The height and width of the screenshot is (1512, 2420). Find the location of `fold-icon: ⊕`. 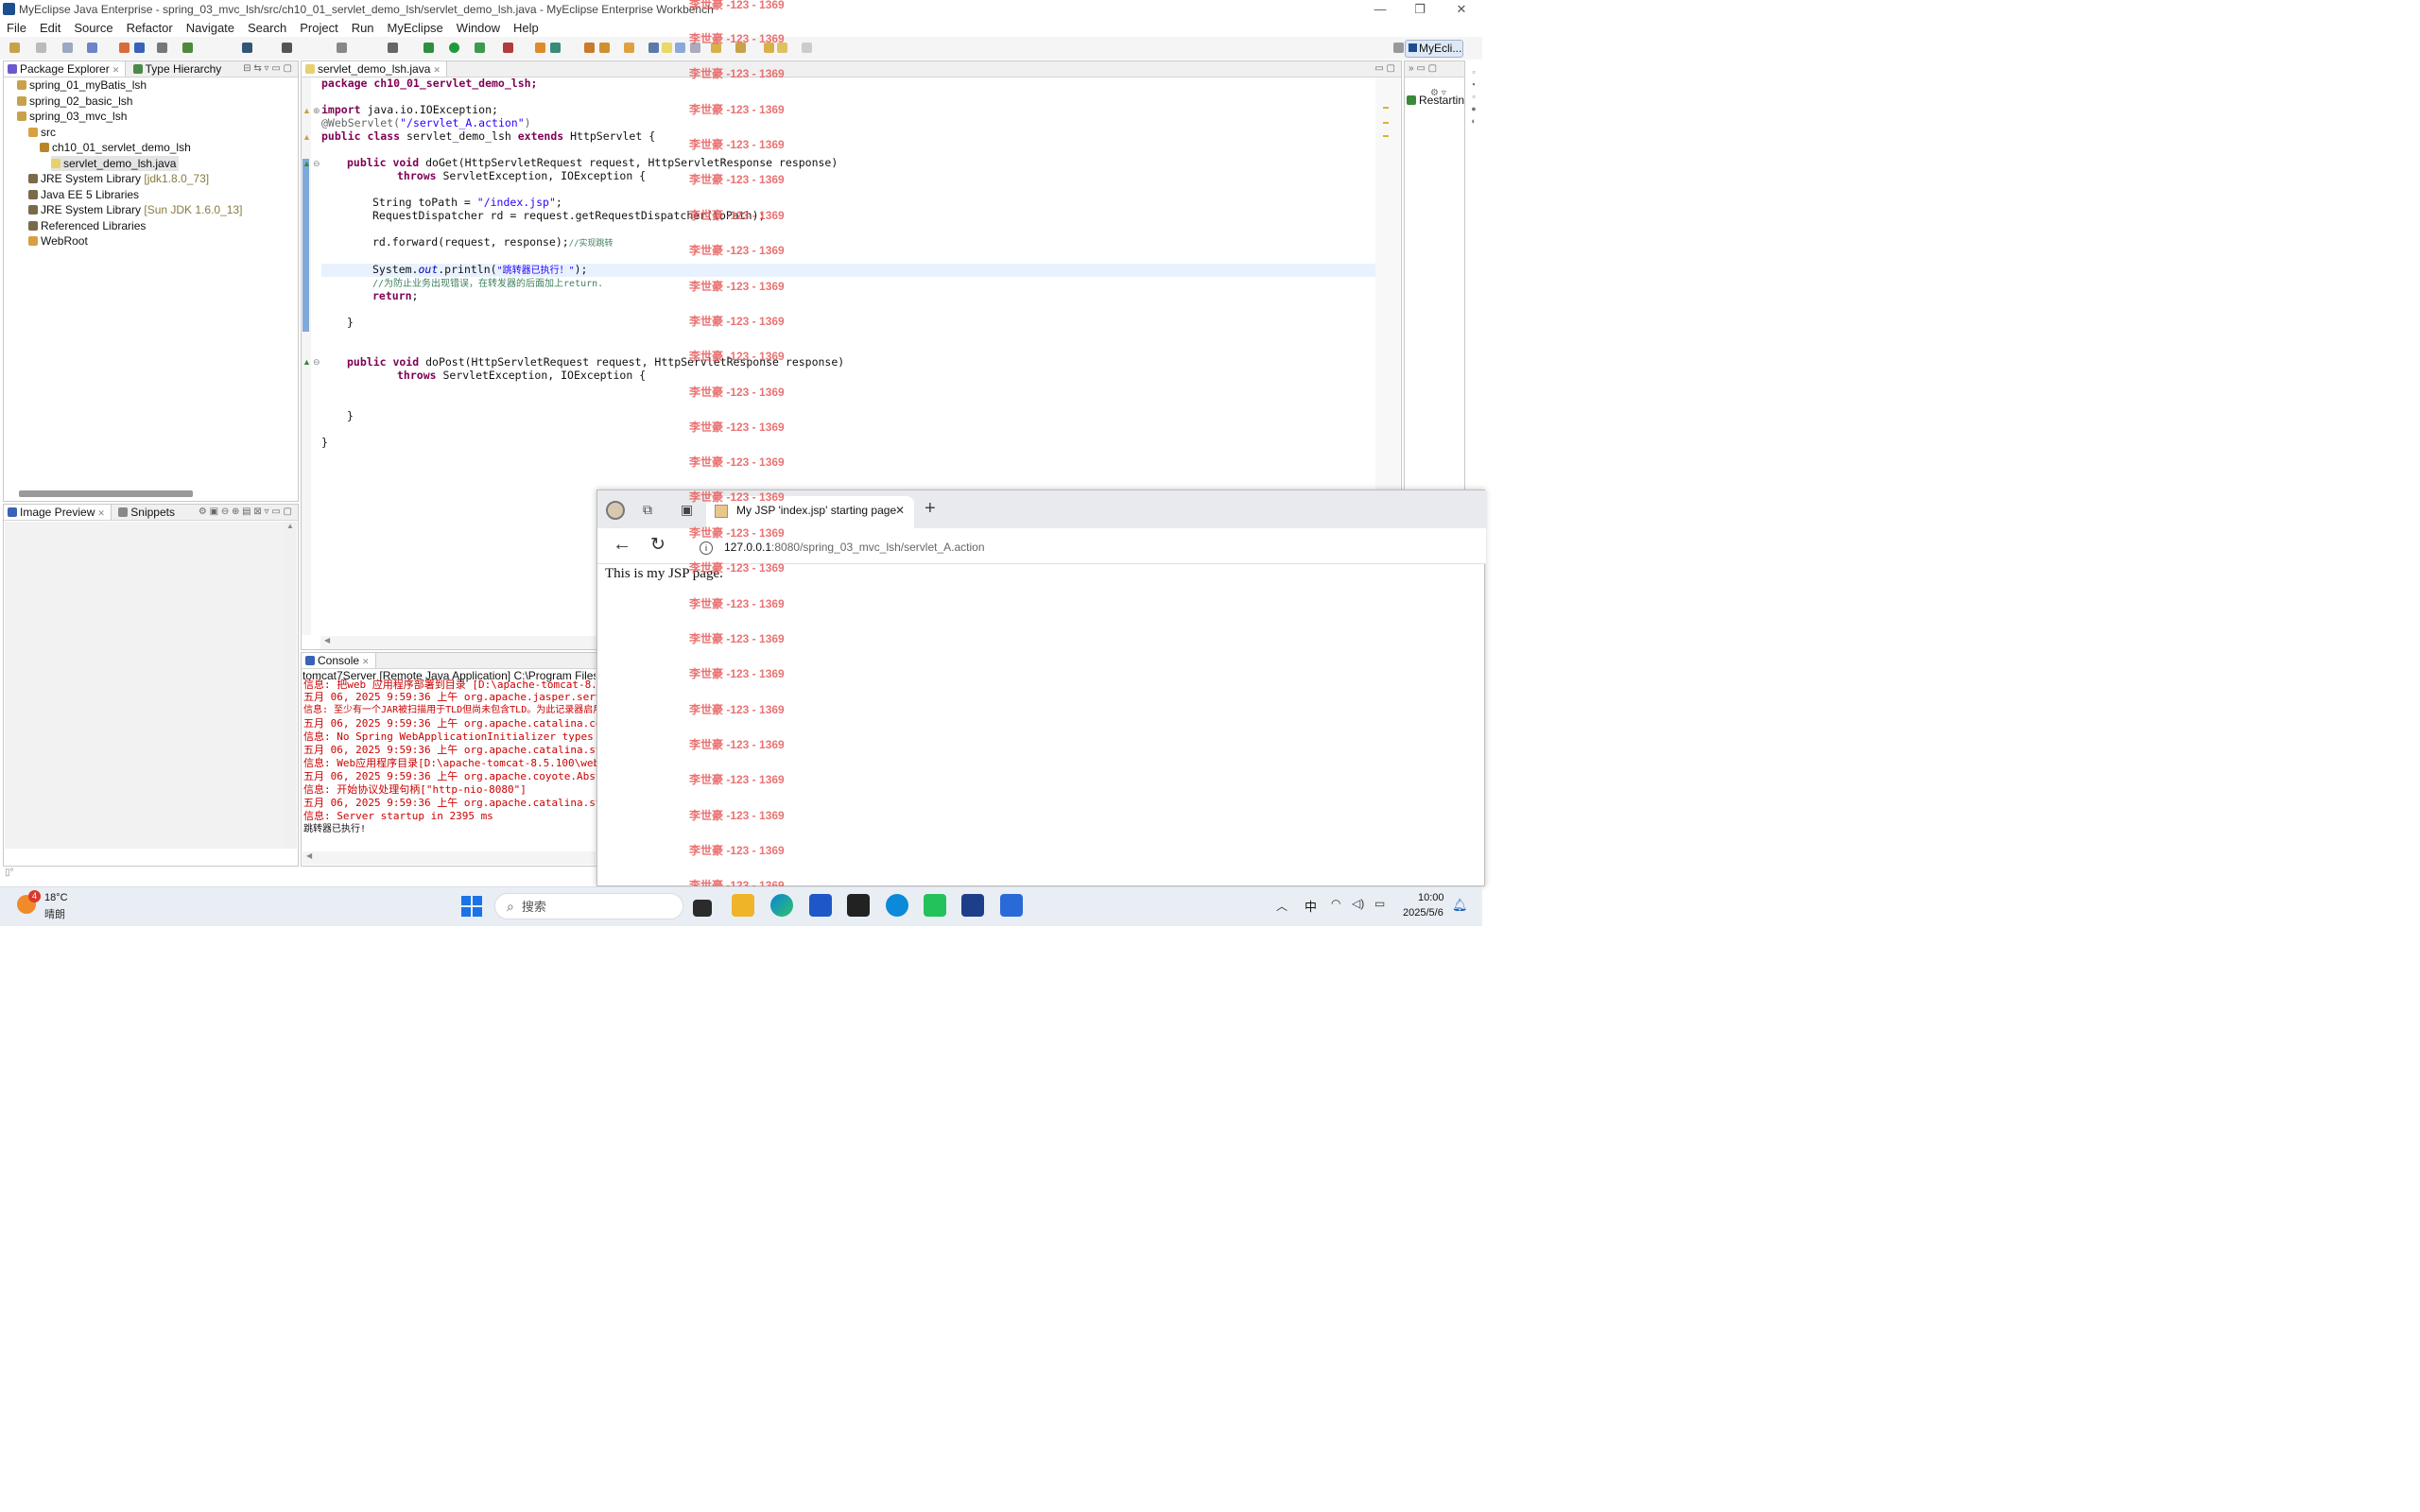

fold-icon: ⊕ is located at coordinates (316, 111).